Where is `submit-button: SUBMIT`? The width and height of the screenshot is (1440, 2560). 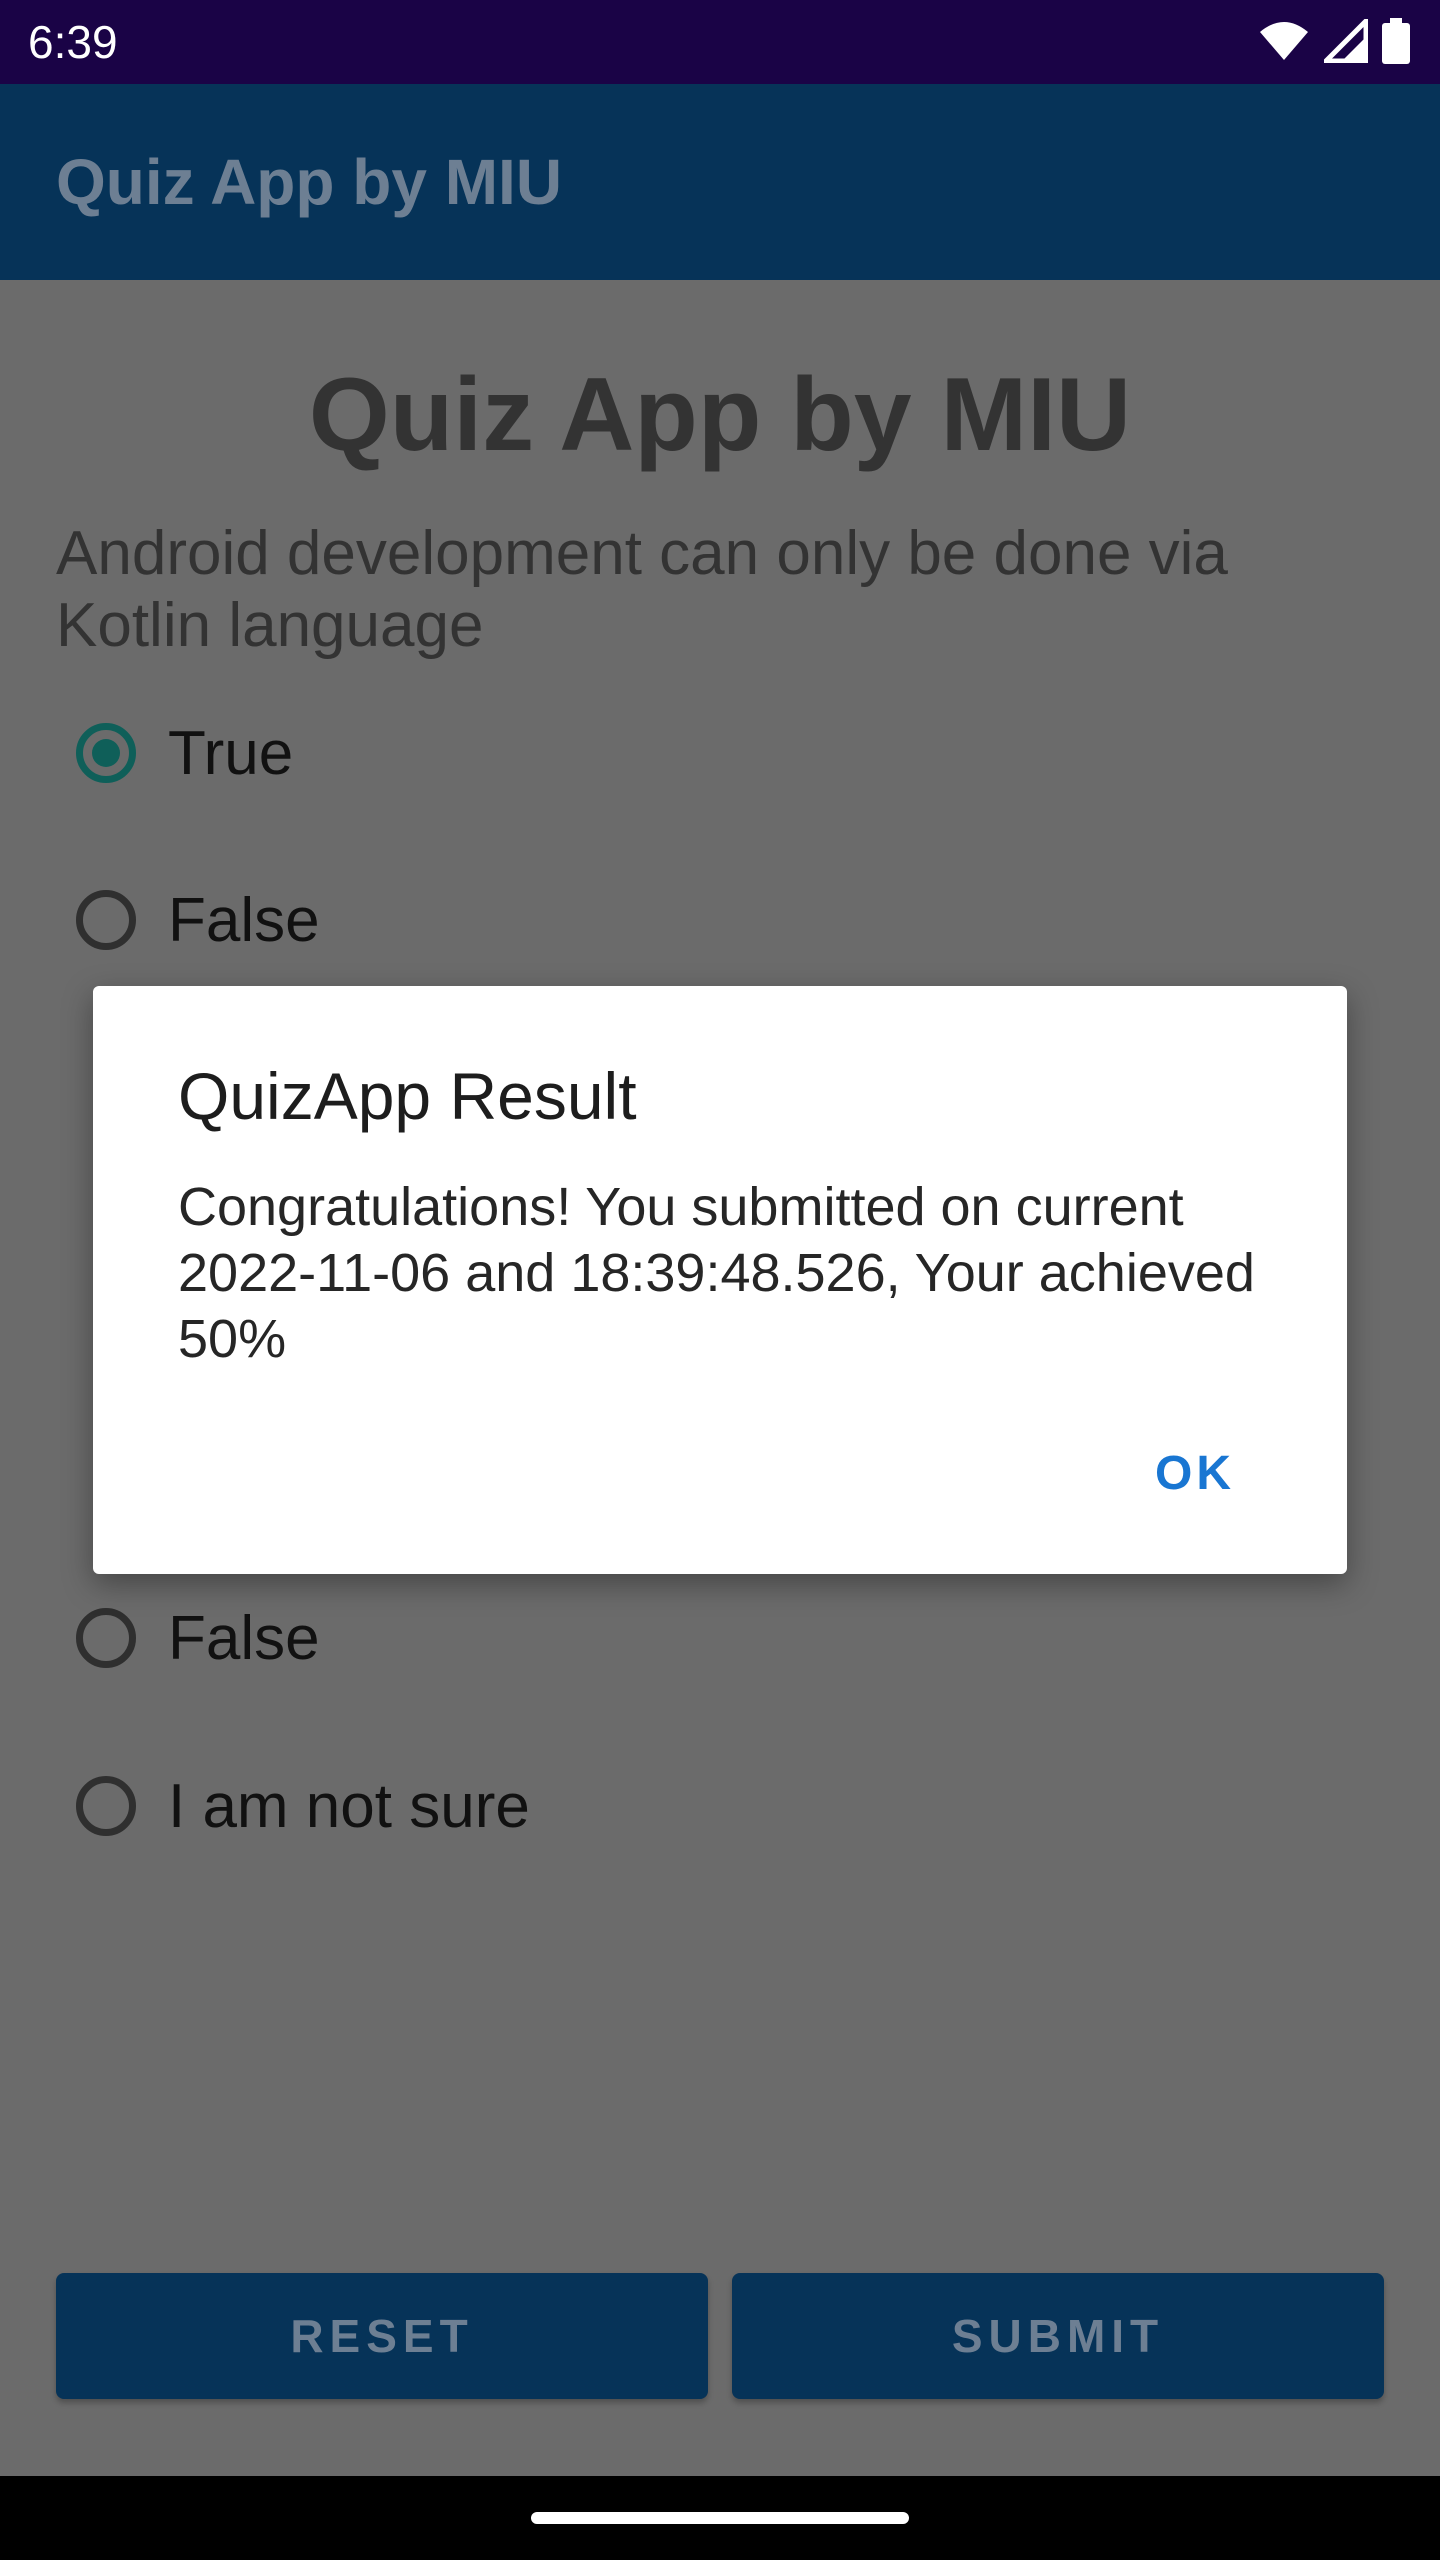 submit-button: SUBMIT is located at coordinates (1058, 2336).